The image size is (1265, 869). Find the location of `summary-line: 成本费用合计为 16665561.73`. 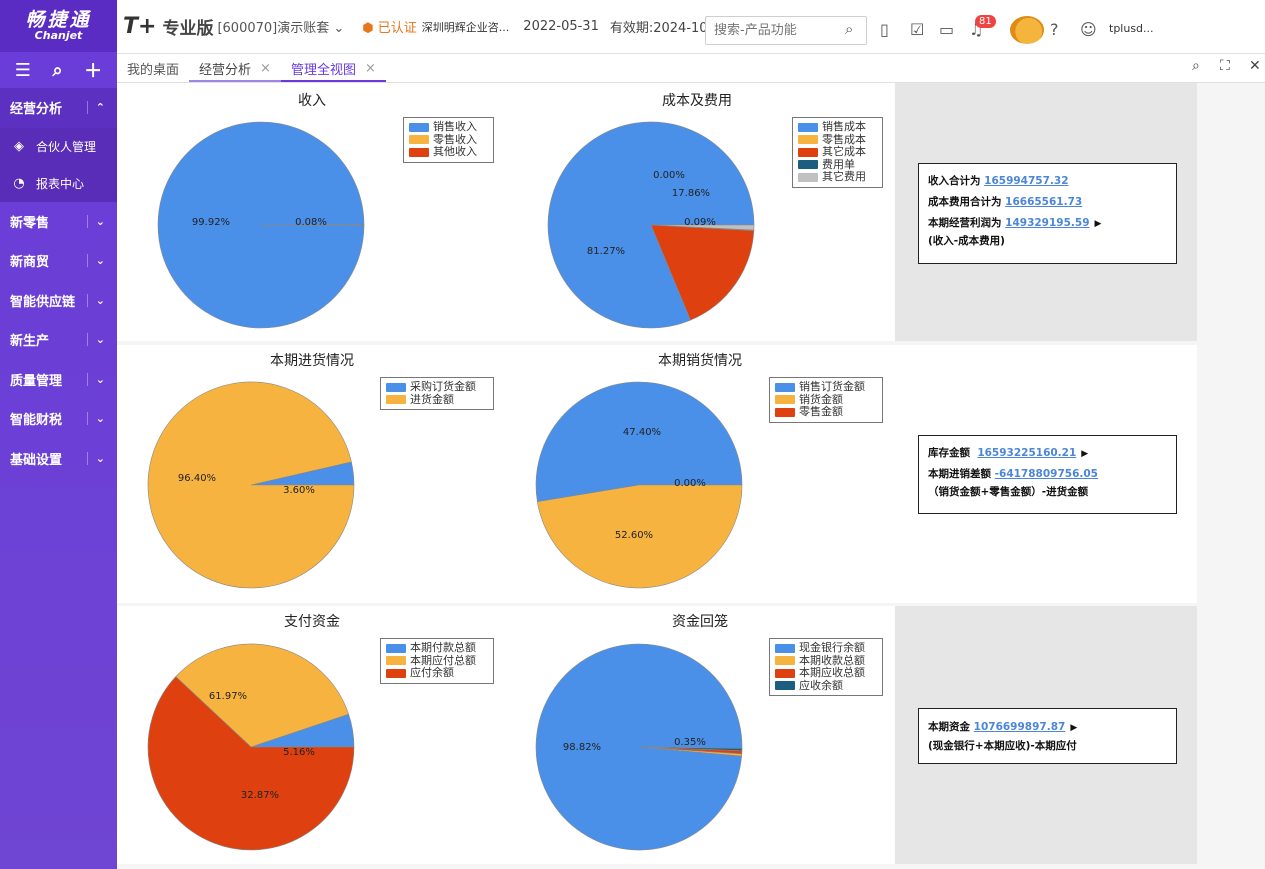

summary-line: 成本费用合计为 16665561.73 is located at coordinates (1047, 202).